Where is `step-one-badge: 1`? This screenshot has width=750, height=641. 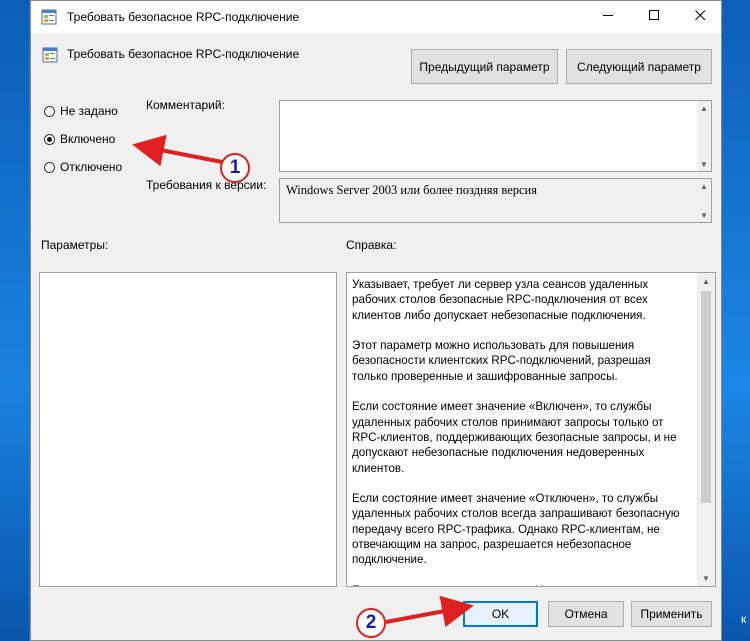 step-one-badge: 1 is located at coordinates (235, 168).